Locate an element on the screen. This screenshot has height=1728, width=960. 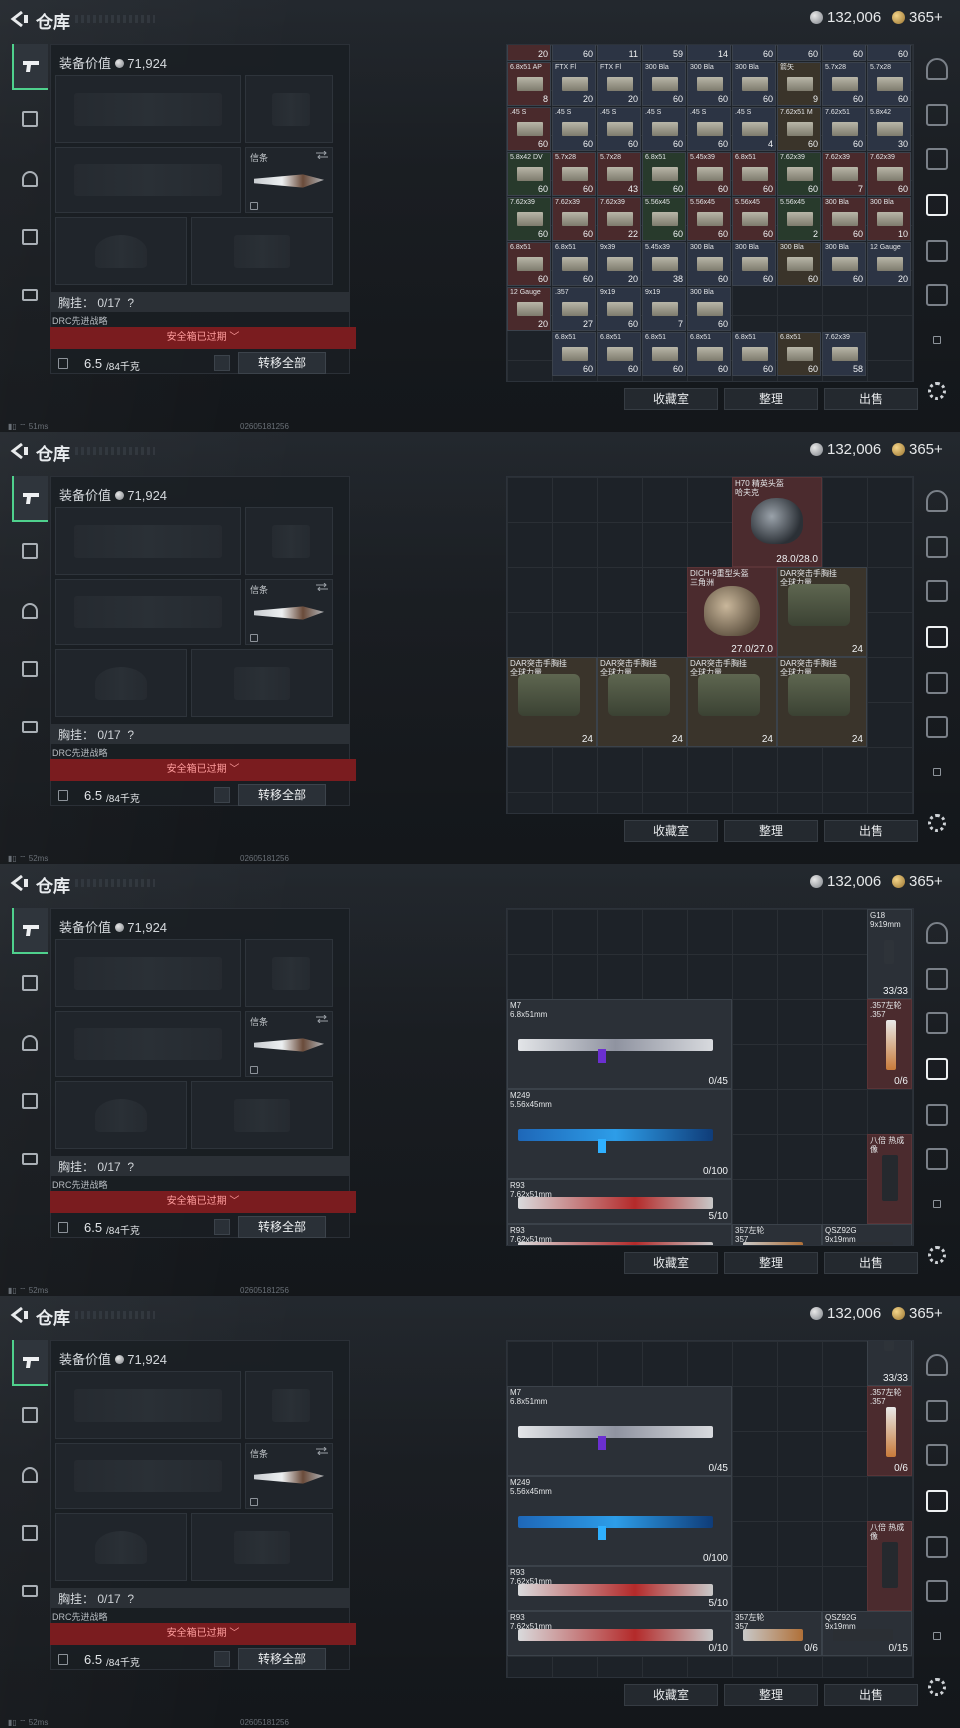
storage-tab-3-icon is located at coordinates (937, 1501).